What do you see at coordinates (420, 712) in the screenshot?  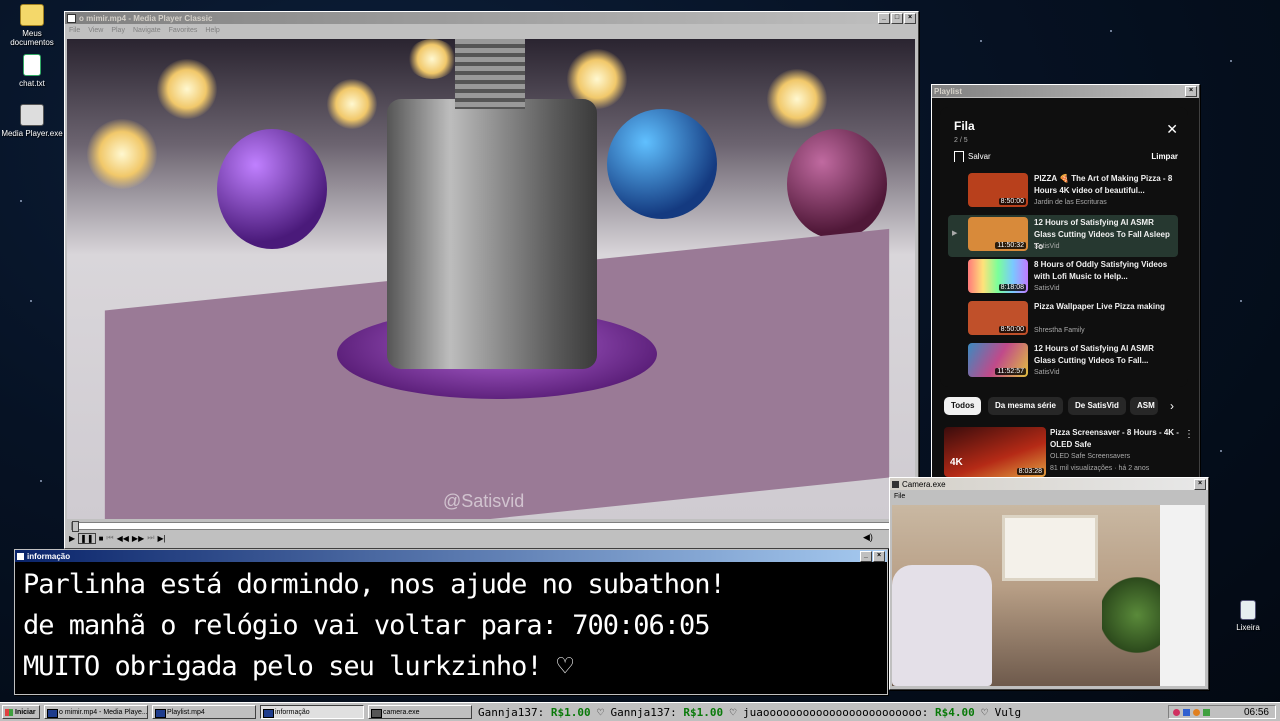 I see `taskbar-item-camera: camera.exe` at bounding box center [420, 712].